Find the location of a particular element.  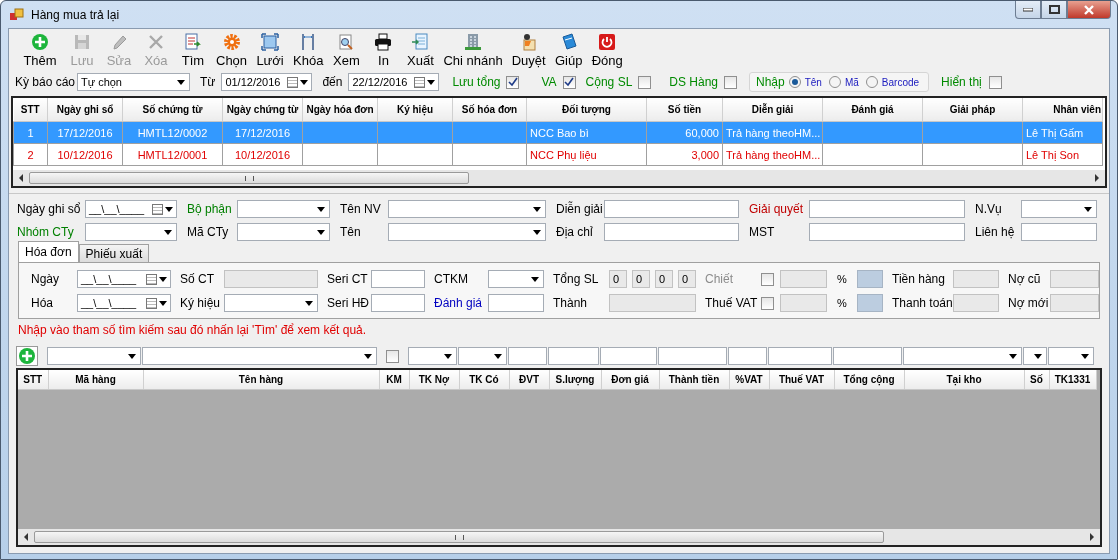

tab: Hóa đơn is located at coordinates (48, 251).